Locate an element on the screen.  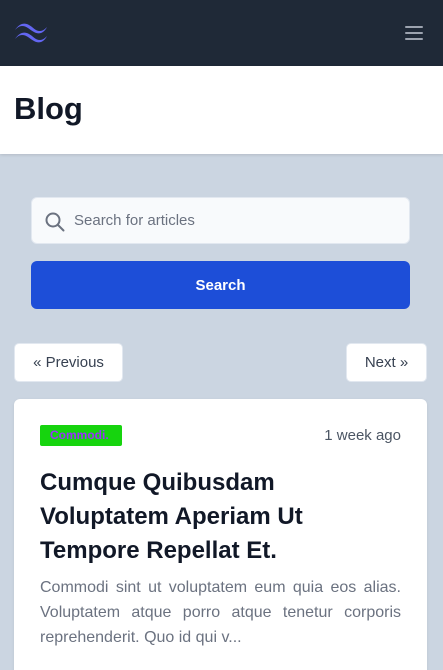
search-box is located at coordinates (220, 220).